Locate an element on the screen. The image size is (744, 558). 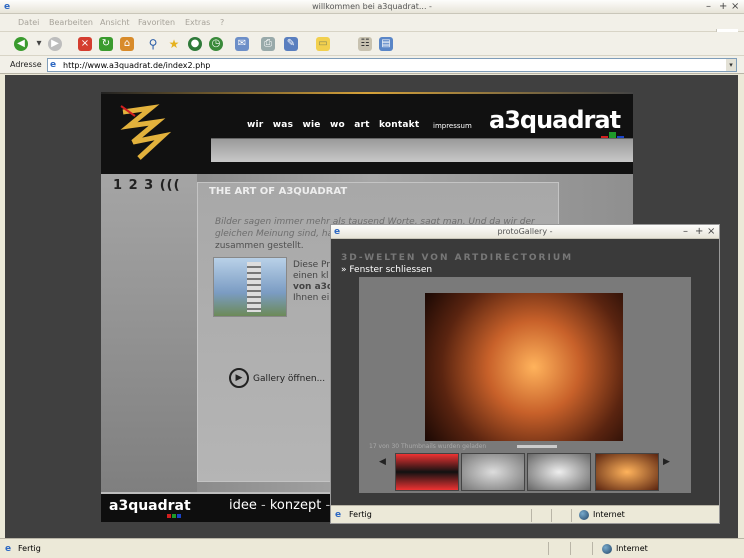
header-bar is located at coordinates (422, 150).